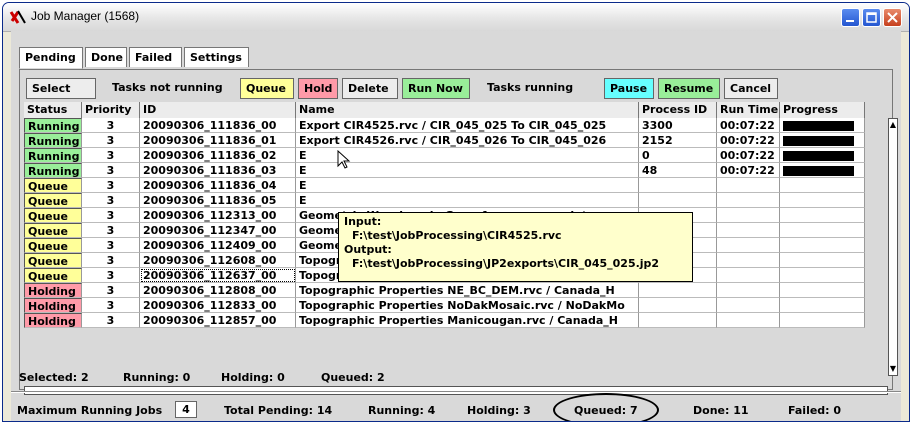  What do you see at coordinates (721, 410) in the screenshot?
I see `footer-done: Done: 11` at bounding box center [721, 410].